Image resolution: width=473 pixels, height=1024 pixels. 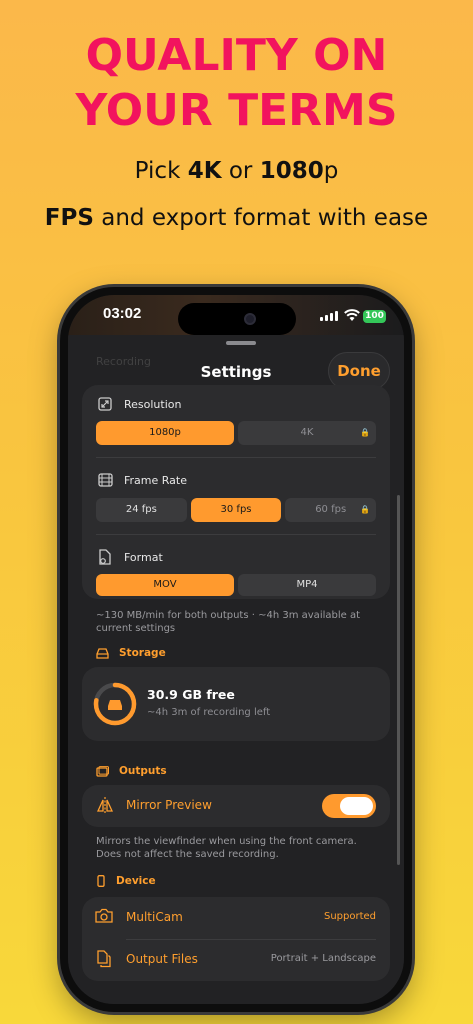 I want to click on option-label: MP4, so click(x=307, y=584).